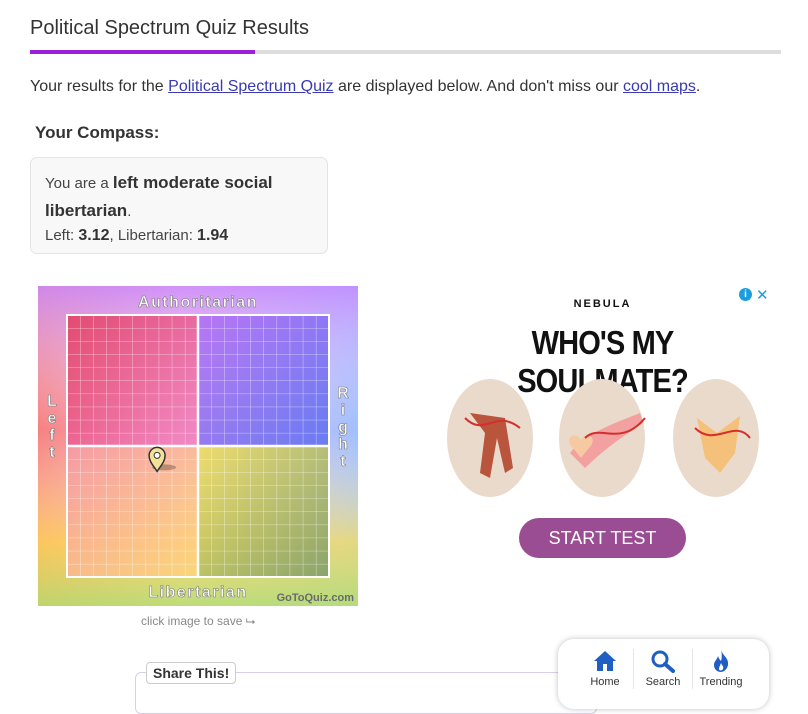 This screenshot has width=808, height=714. I want to click on page-title: Political Spectrum Quiz Results, so click(169, 28).